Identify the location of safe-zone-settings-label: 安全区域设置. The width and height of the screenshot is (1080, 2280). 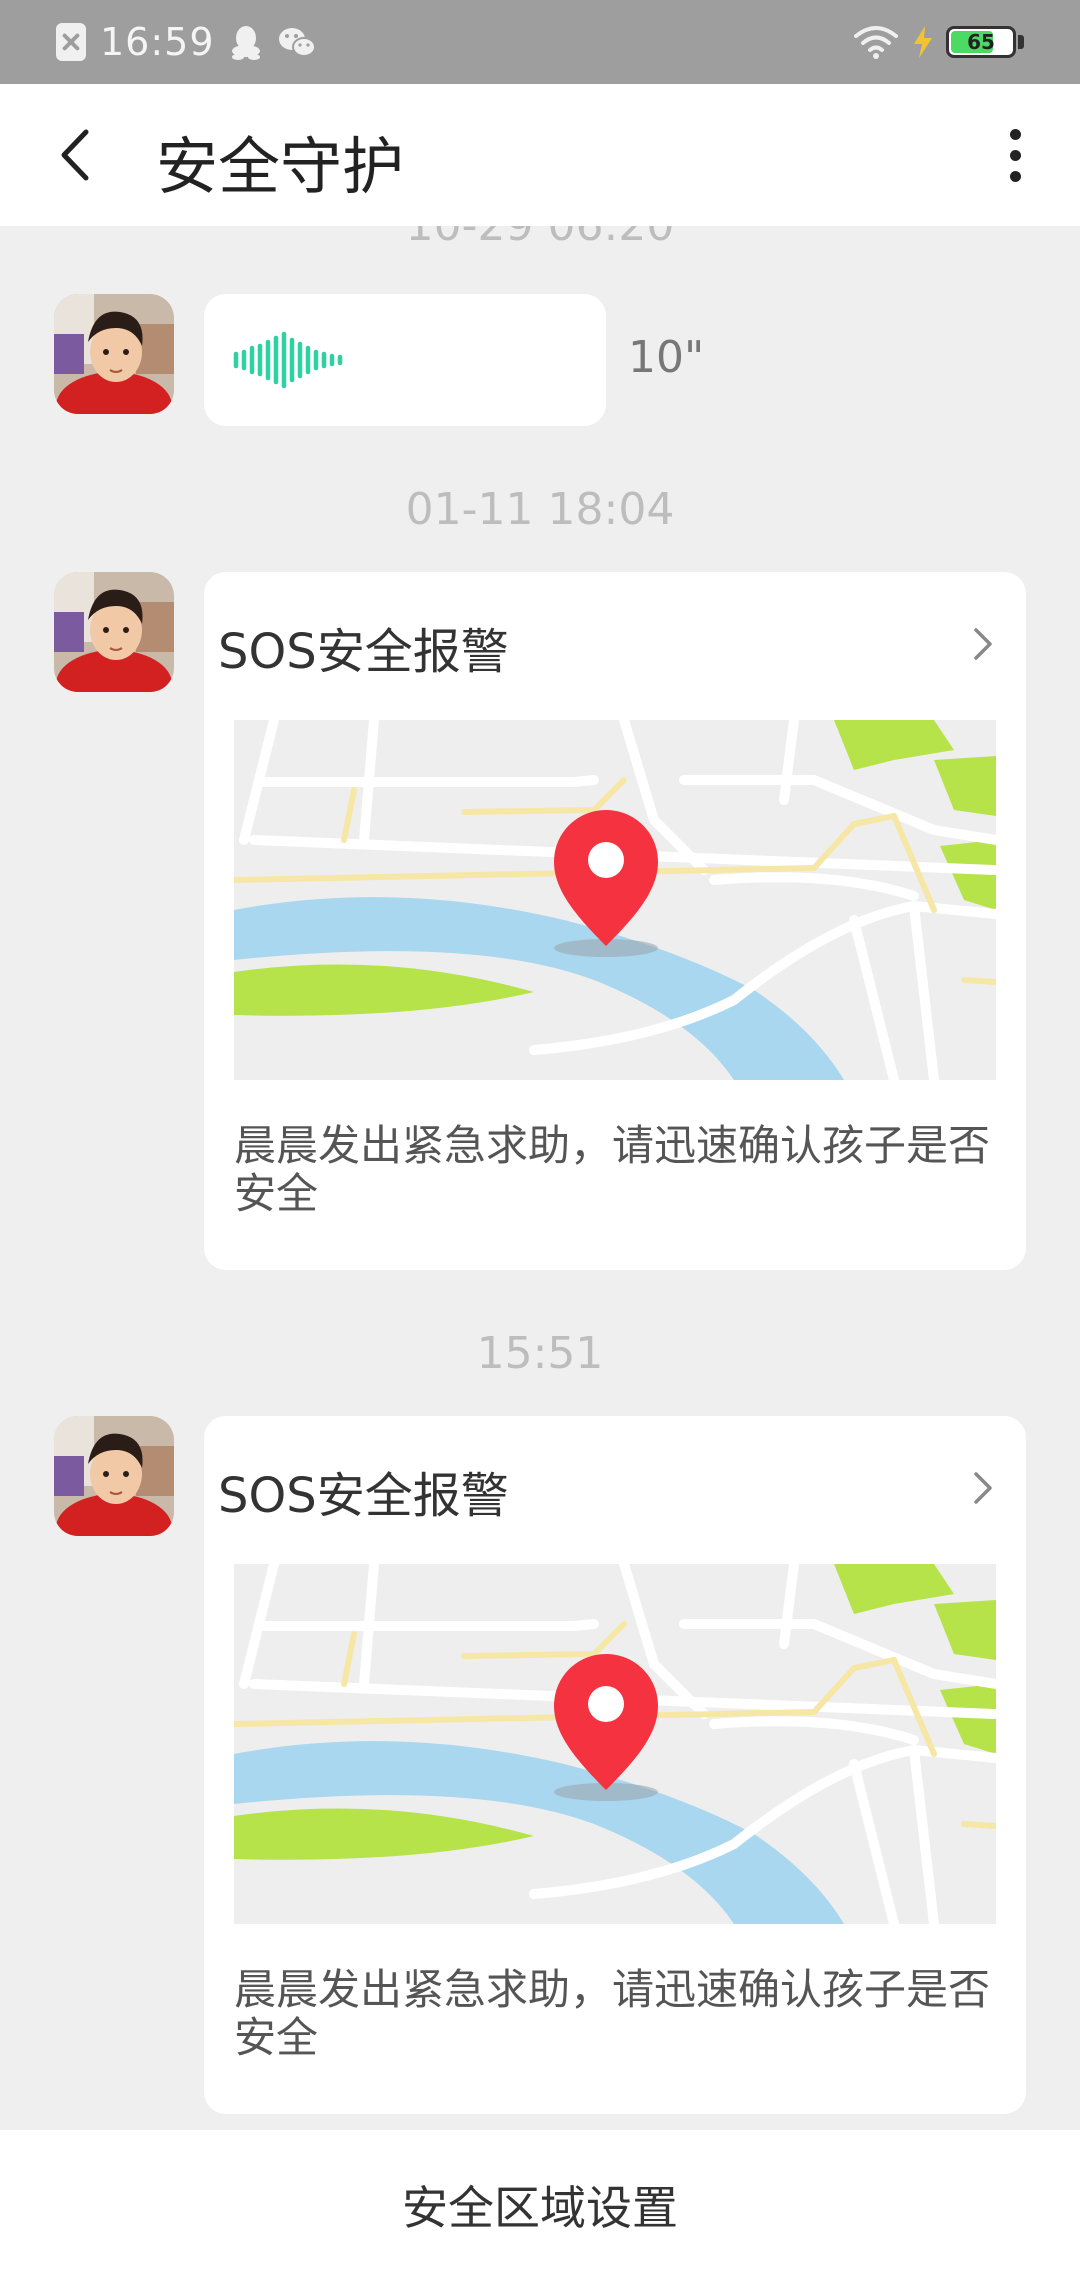
(540, 2208).